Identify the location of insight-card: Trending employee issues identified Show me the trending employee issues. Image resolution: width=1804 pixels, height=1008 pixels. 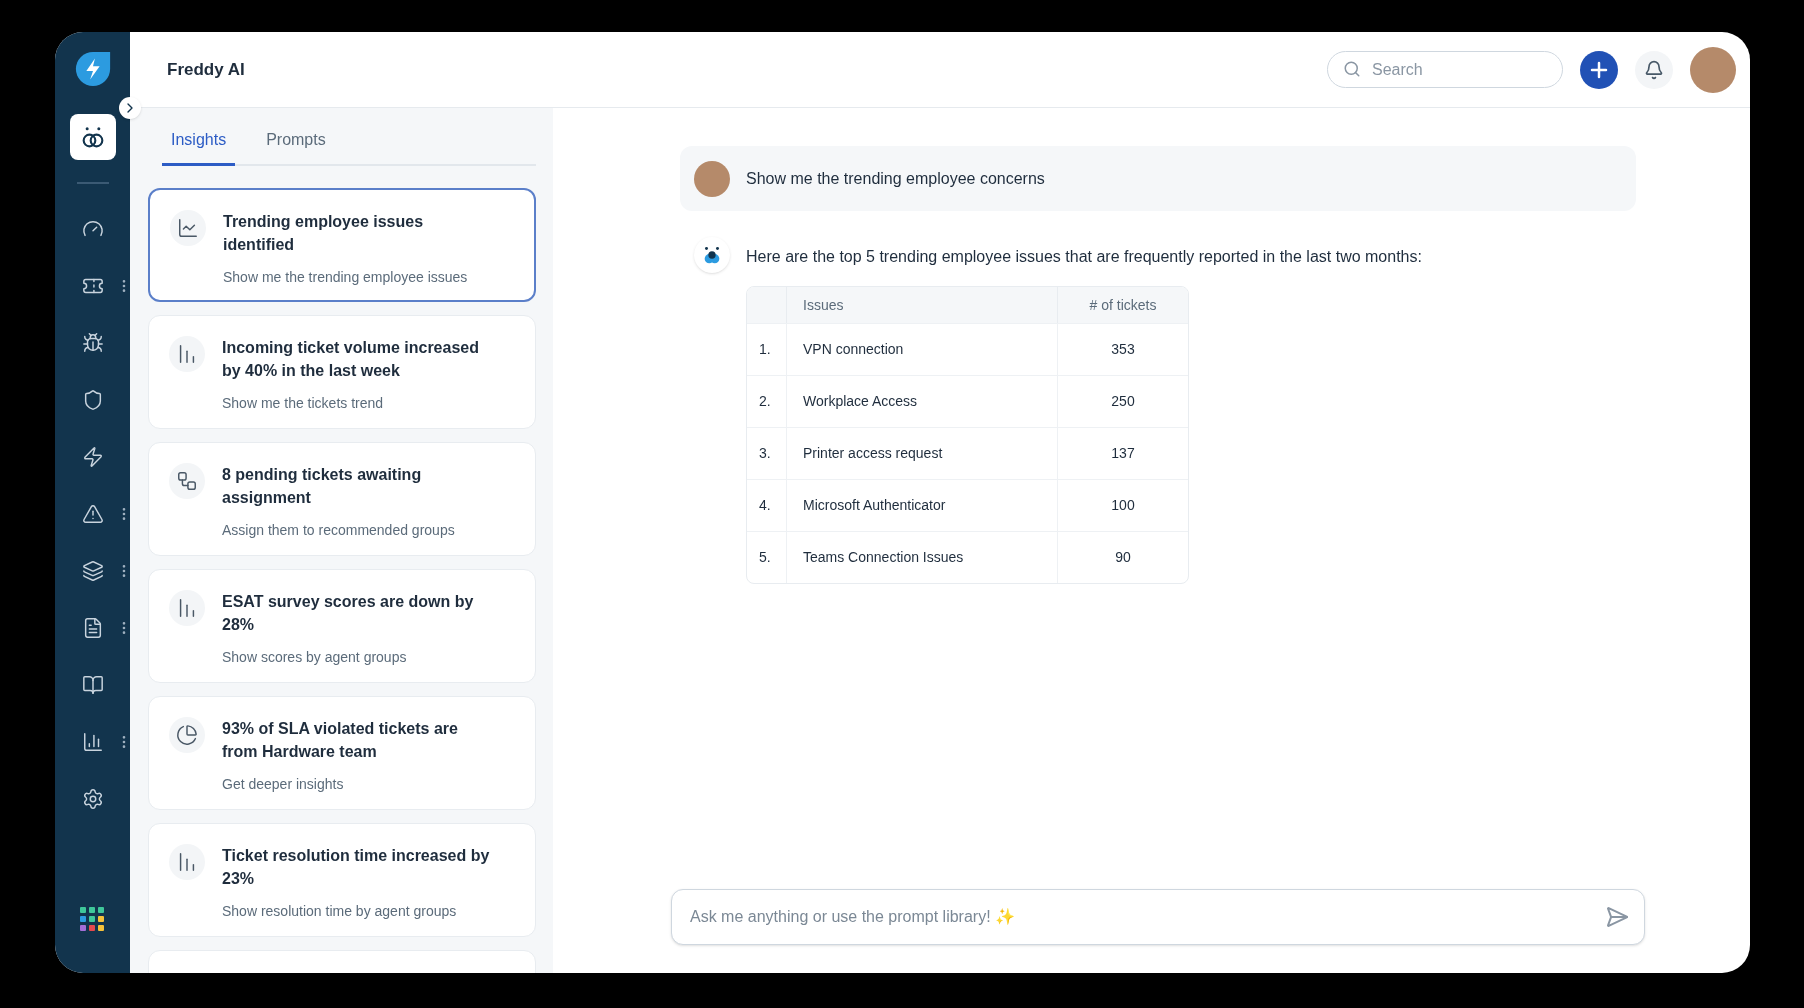
(342, 245).